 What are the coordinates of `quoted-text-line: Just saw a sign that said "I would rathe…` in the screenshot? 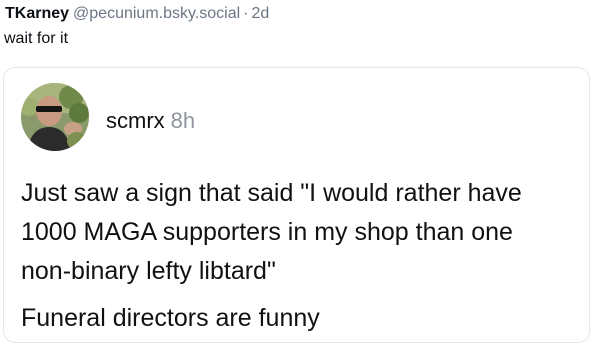 It's located at (271, 193).